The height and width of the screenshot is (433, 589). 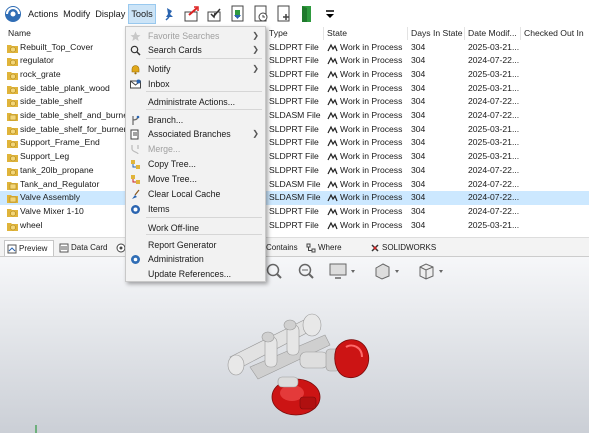 What do you see at coordinates (175, 50) in the screenshot?
I see `menu-item-label: Search Cards` at bounding box center [175, 50].